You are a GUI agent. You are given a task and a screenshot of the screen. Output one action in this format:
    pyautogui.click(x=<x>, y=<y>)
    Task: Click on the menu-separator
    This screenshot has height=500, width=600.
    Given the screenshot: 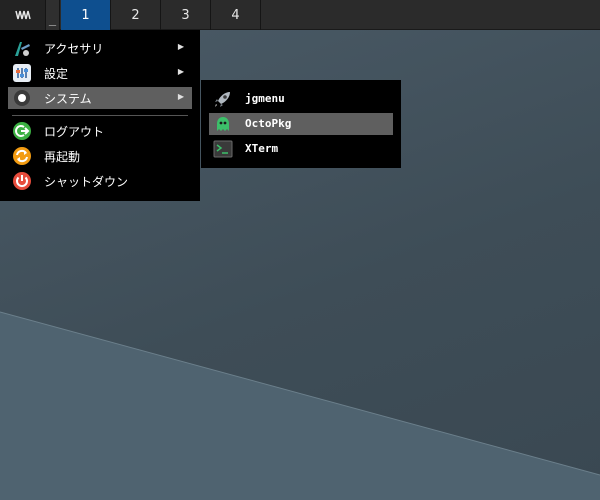 What is the action you would take?
    pyautogui.click(x=100, y=115)
    